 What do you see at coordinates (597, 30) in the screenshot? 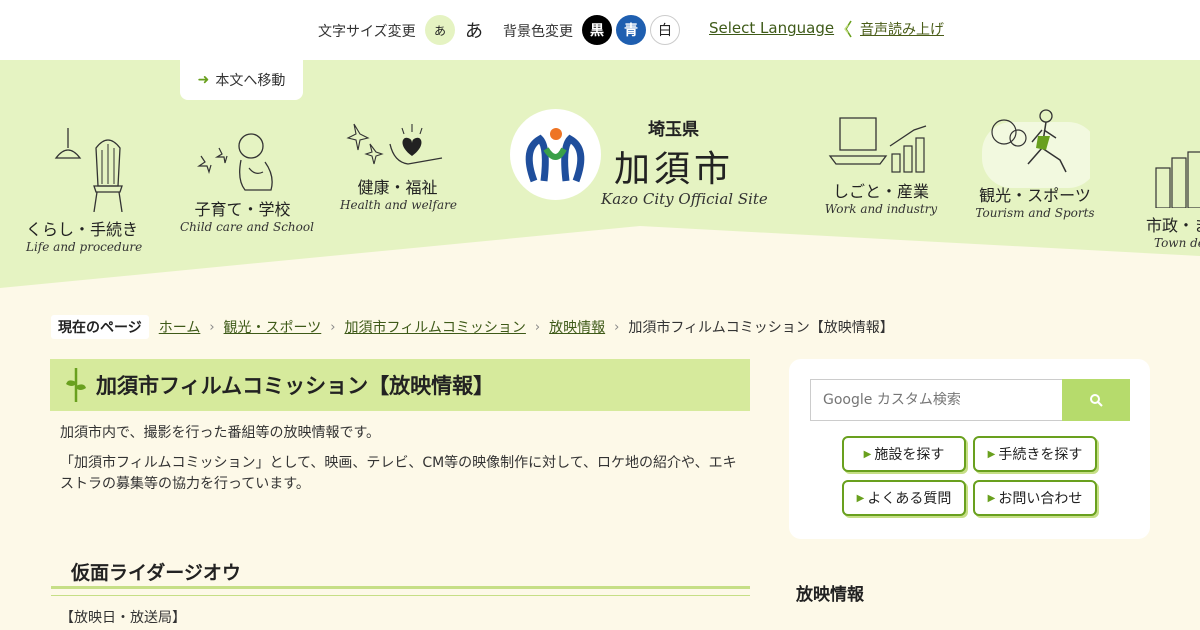
I see `bg-black-button: 黒` at bounding box center [597, 30].